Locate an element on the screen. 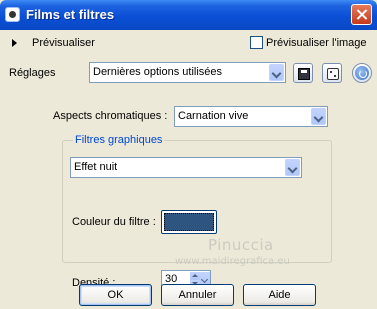 This screenshot has height=309, width=377. filter-color-button is located at coordinates (189, 222).